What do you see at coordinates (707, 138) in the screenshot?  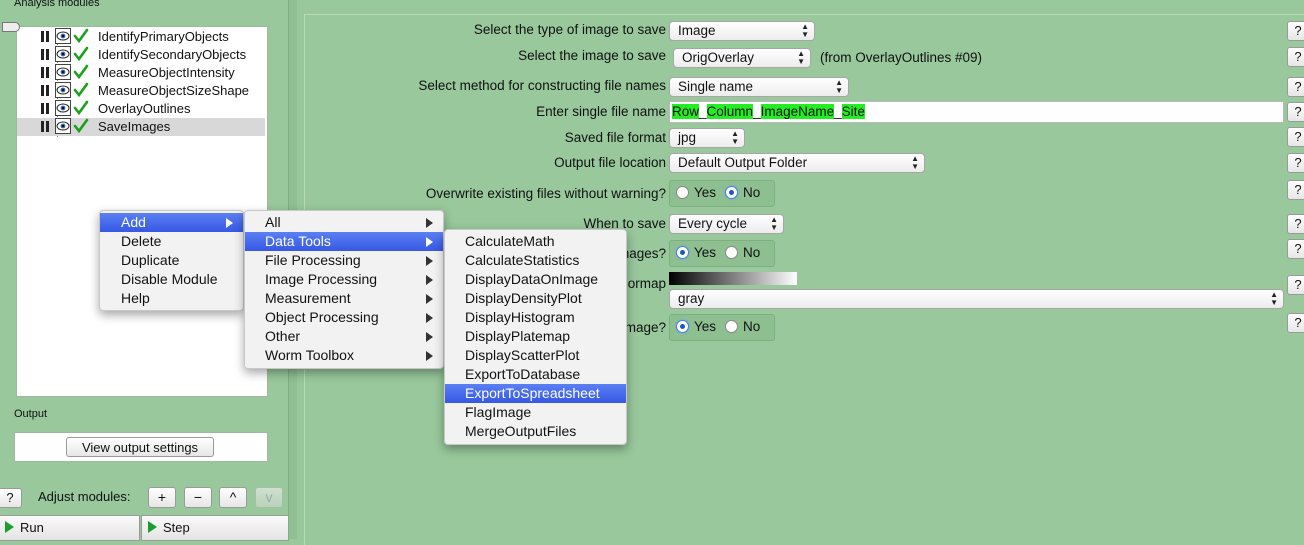 I see `file-format-select: jpg ▲ ▼` at bounding box center [707, 138].